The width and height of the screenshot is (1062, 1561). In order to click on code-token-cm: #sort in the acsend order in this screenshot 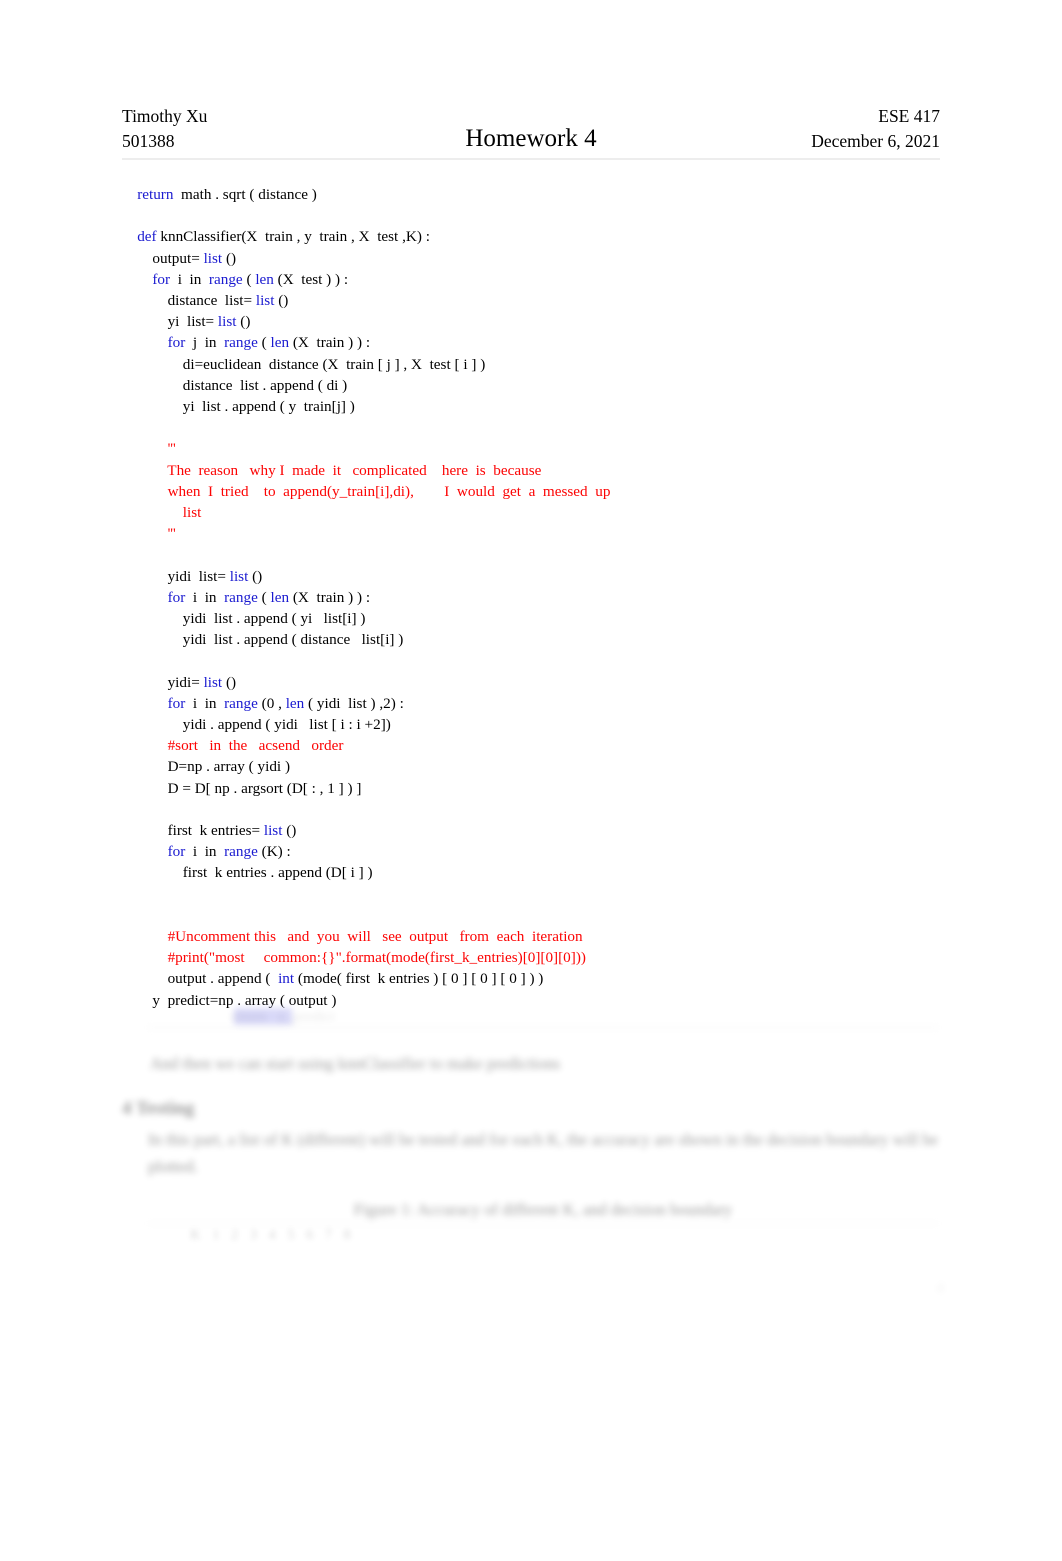, I will do `click(255, 746)`.